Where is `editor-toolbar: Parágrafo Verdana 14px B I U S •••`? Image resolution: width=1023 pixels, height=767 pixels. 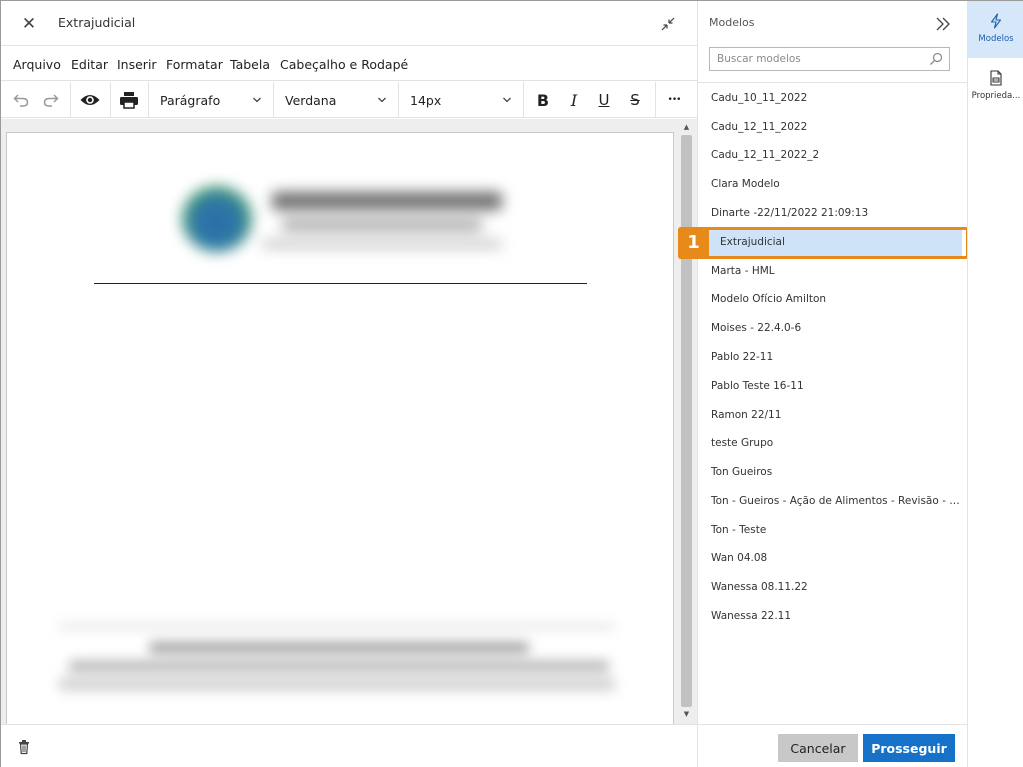
editor-toolbar: Parágrafo Verdana 14px B I U S ••• is located at coordinates (349, 100).